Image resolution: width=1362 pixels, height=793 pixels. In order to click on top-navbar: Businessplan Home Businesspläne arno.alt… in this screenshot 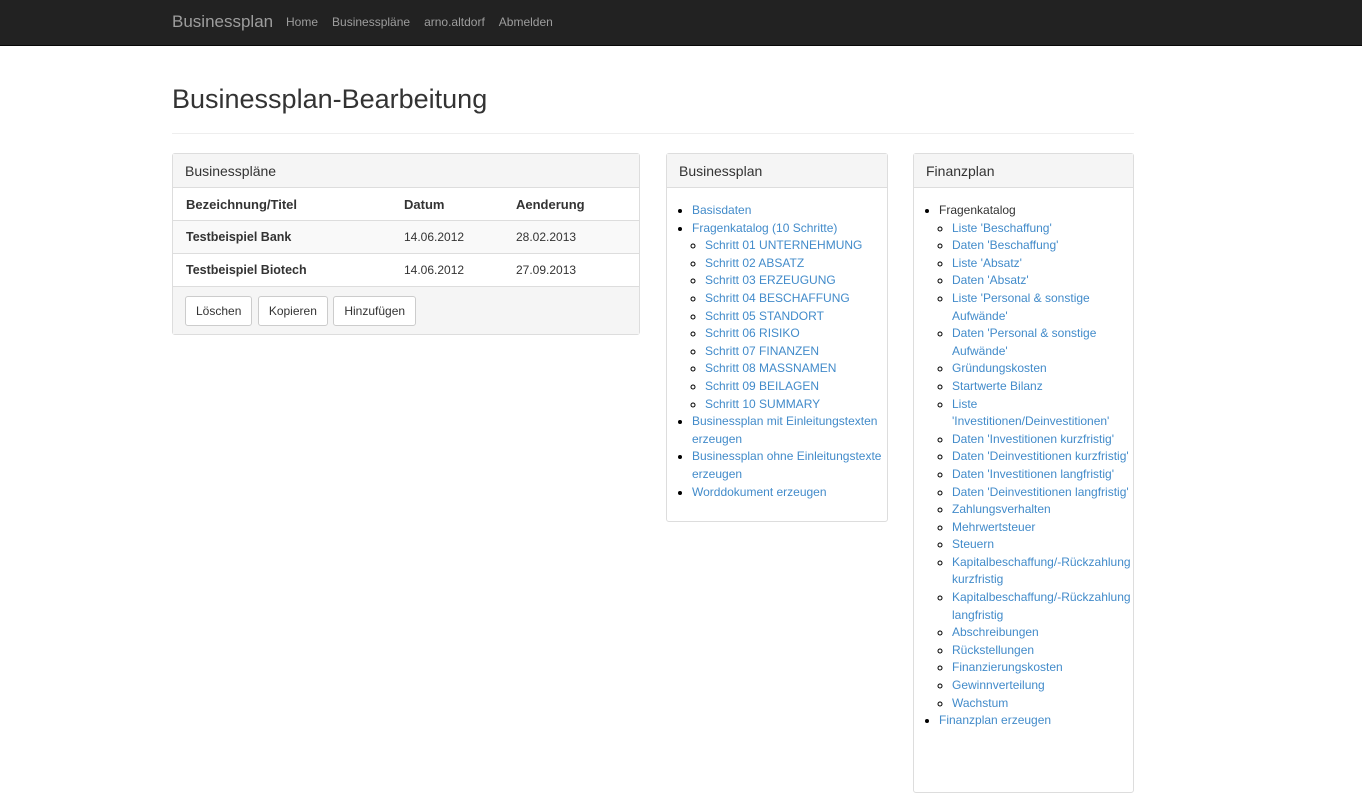, I will do `click(681, 23)`.